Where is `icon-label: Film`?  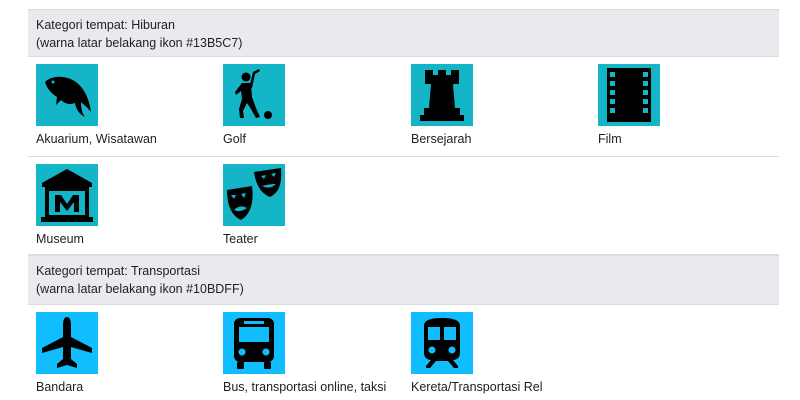
icon-label: Film is located at coordinates (610, 139).